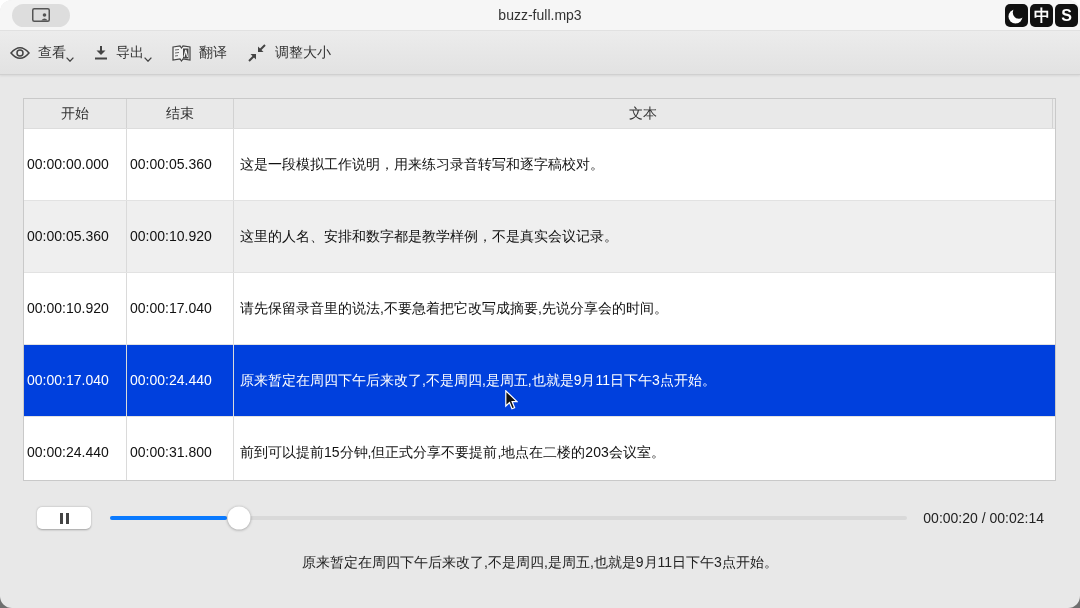 Image resolution: width=1080 pixels, height=608 pixels. I want to click on slider-thumb, so click(239, 518).